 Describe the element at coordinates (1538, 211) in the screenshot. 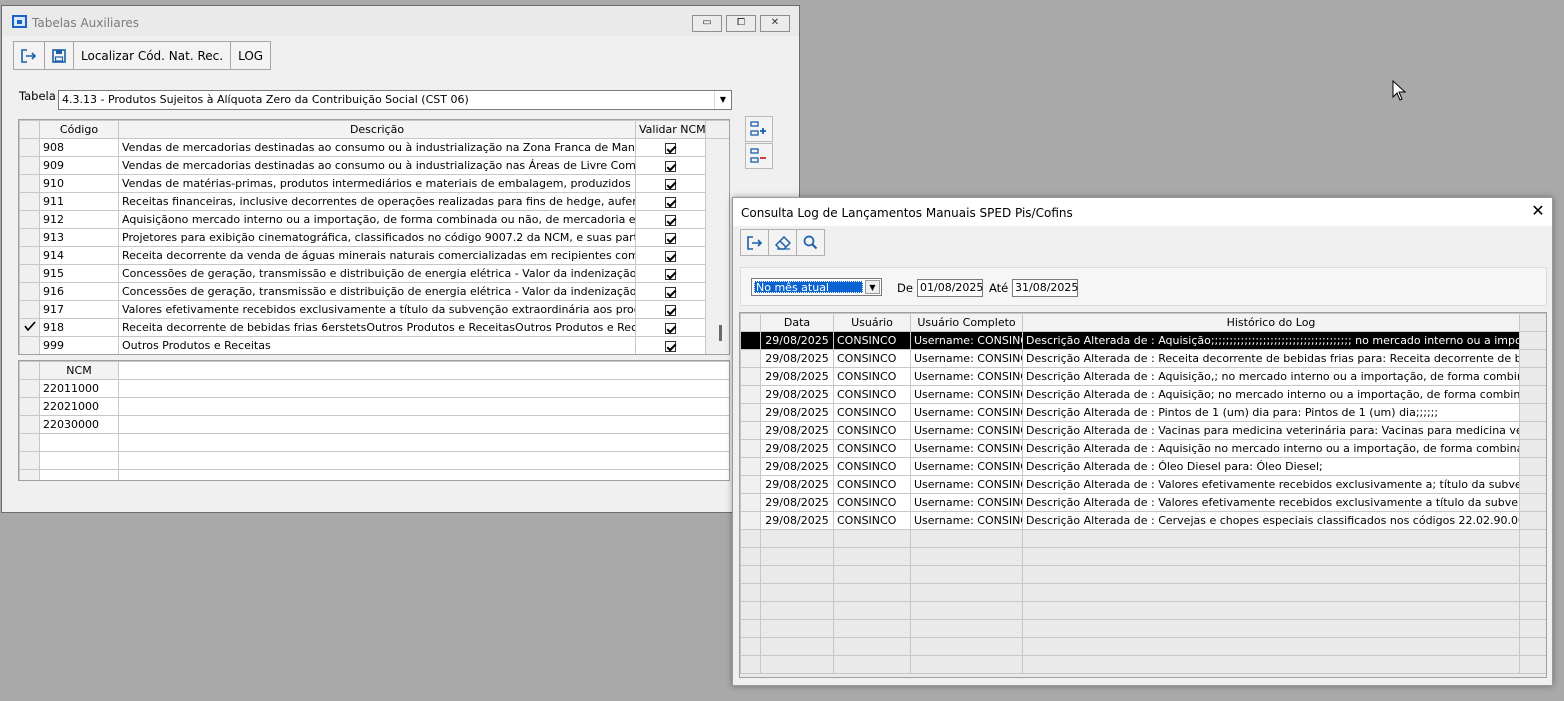

I see `close-icon: ✕` at that location.